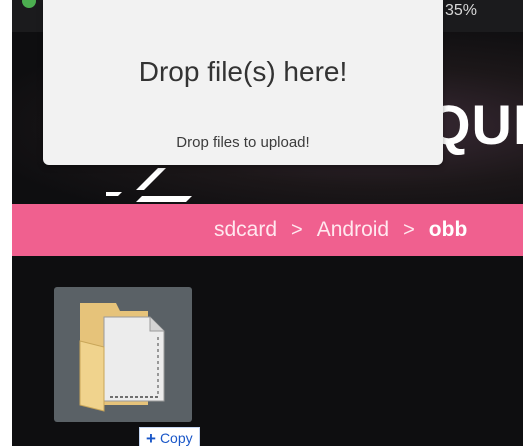 The image size is (523, 446). What do you see at coordinates (353, 230) in the screenshot?
I see `breadcrumb-item-android: Android` at bounding box center [353, 230].